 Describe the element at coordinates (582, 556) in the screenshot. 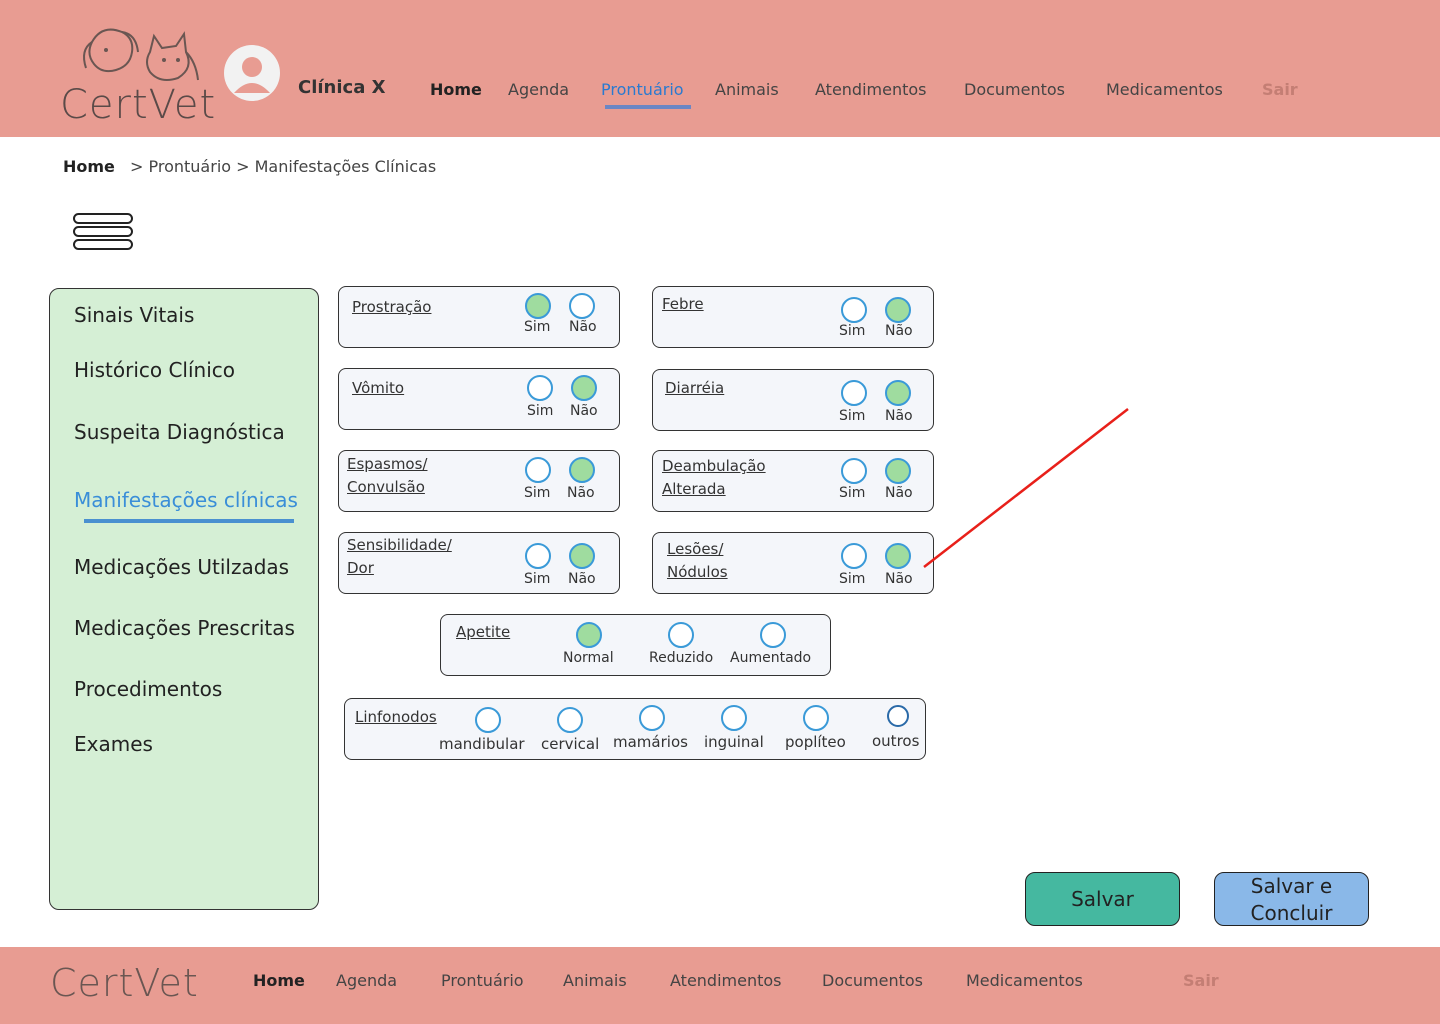

I see `sensibilidade-nao-radio` at that location.